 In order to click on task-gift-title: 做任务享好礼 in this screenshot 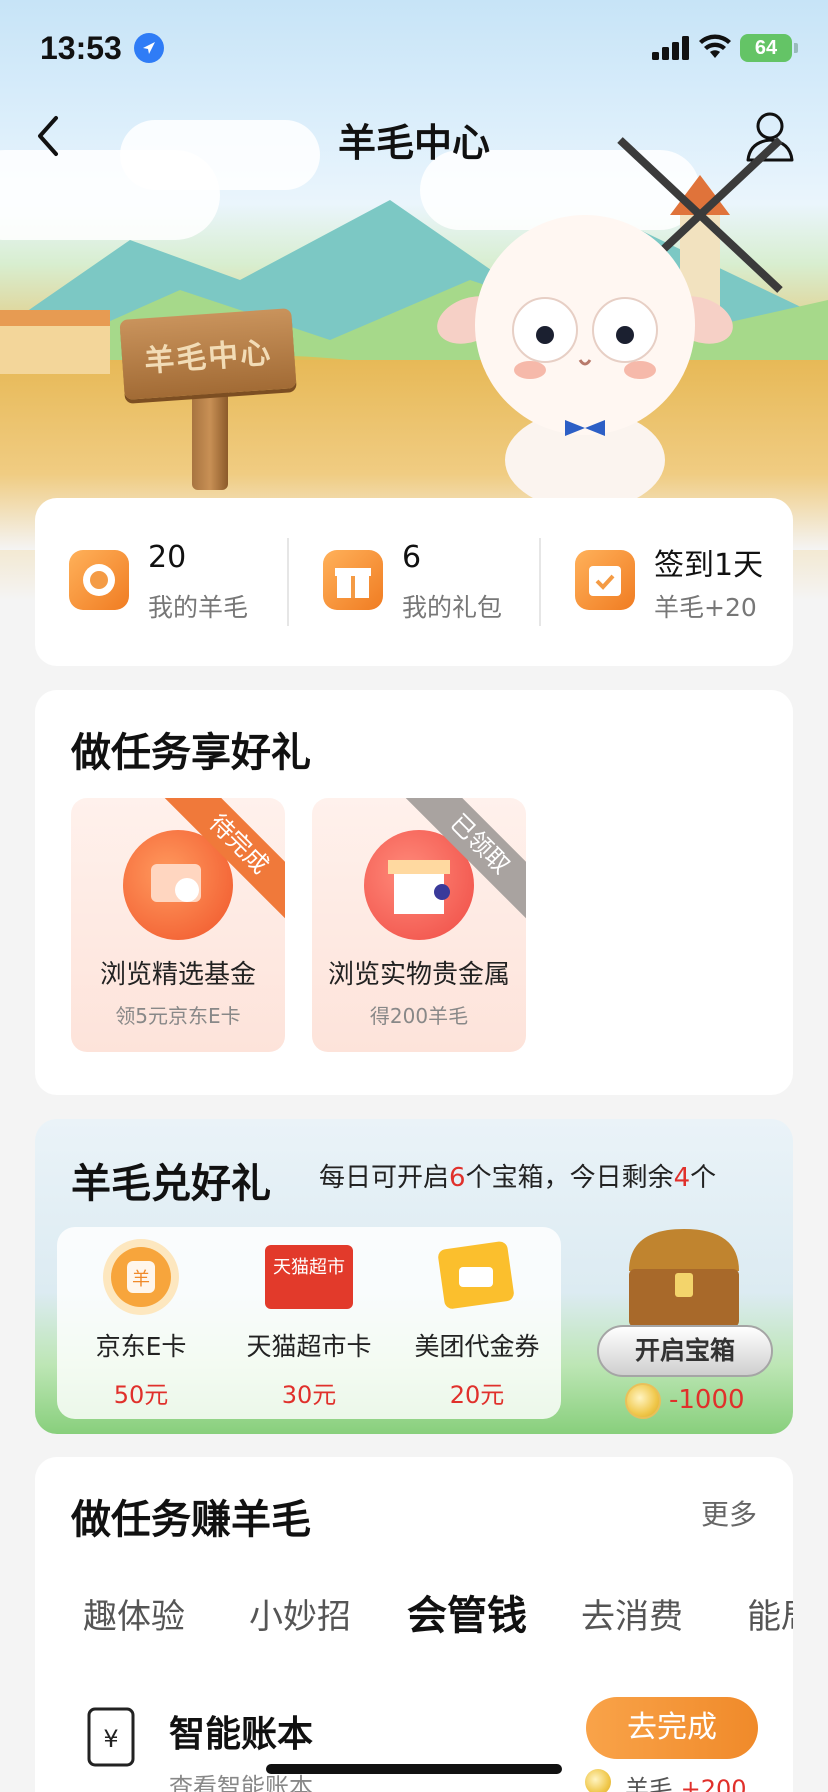, I will do `click(191, 753)`.